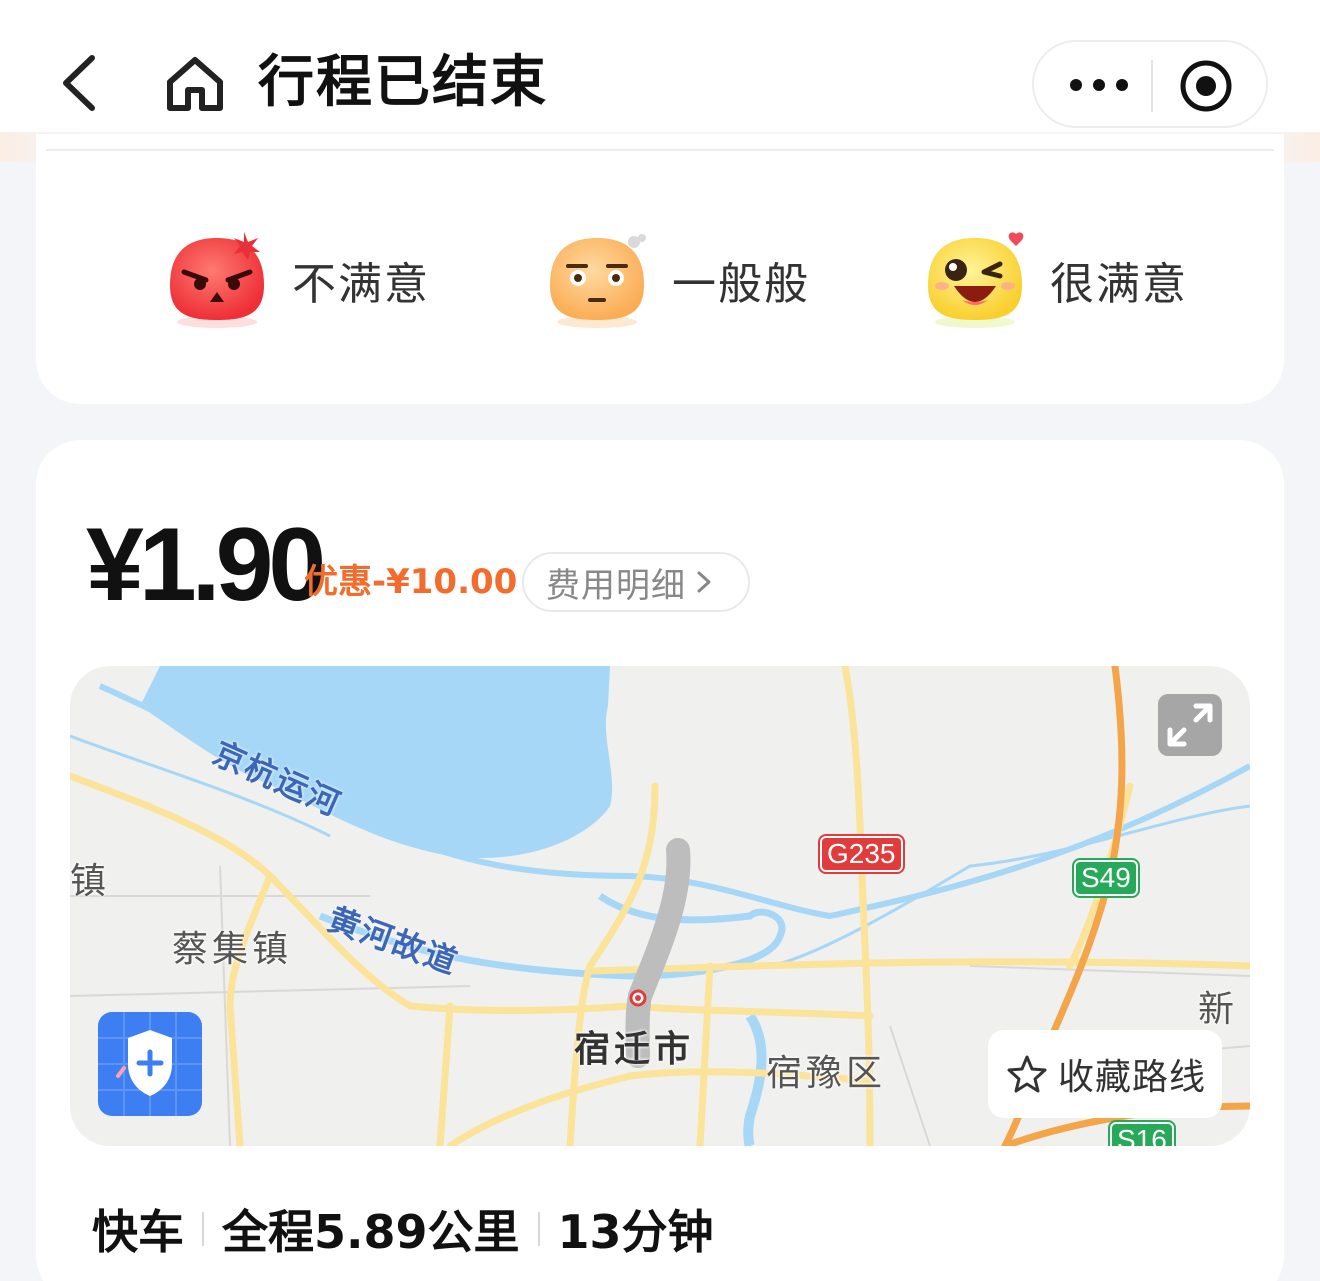  I want to click on fare-price: ¥1.90, so click(206, 565).